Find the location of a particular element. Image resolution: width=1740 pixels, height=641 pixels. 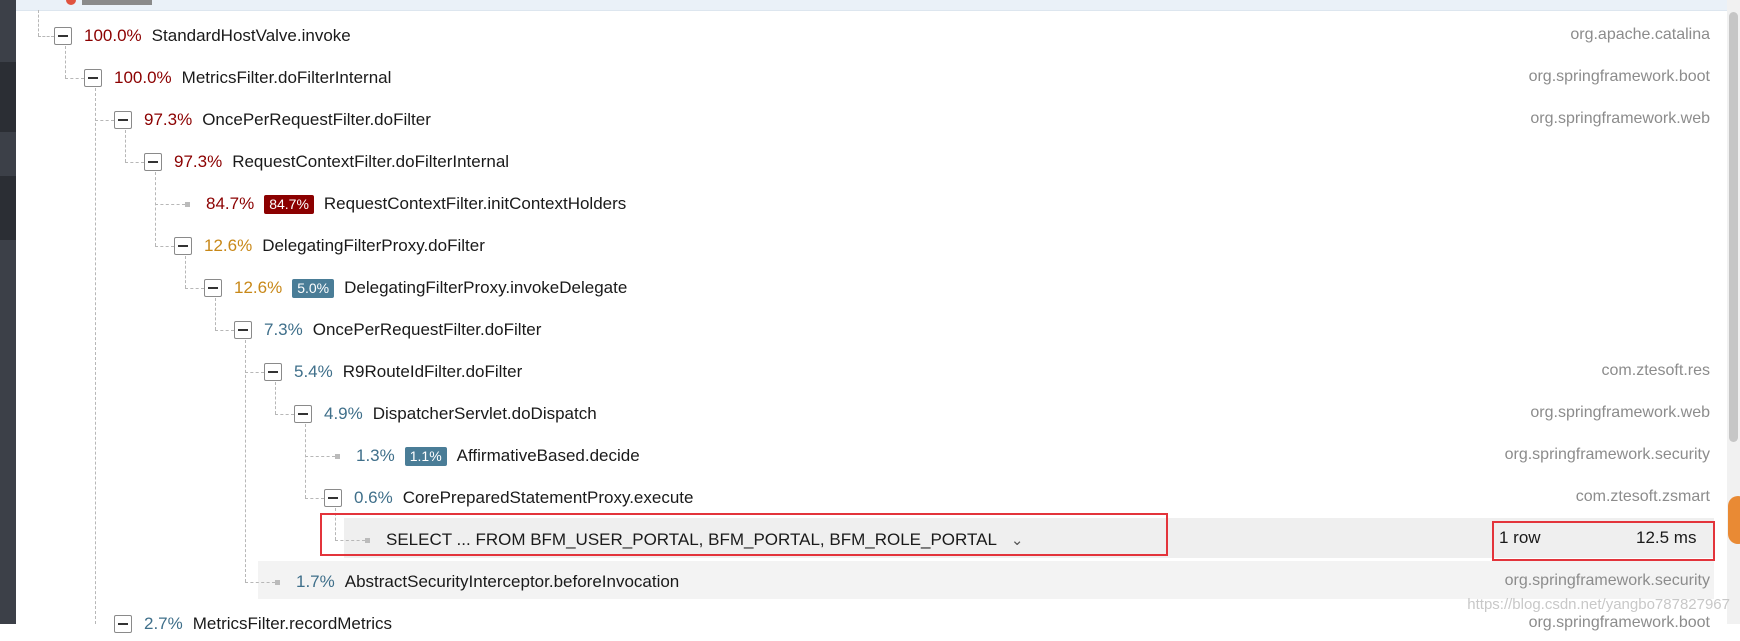

method-name: R9RouteIdFilter.doFilter is located at coordinates (432, 371).